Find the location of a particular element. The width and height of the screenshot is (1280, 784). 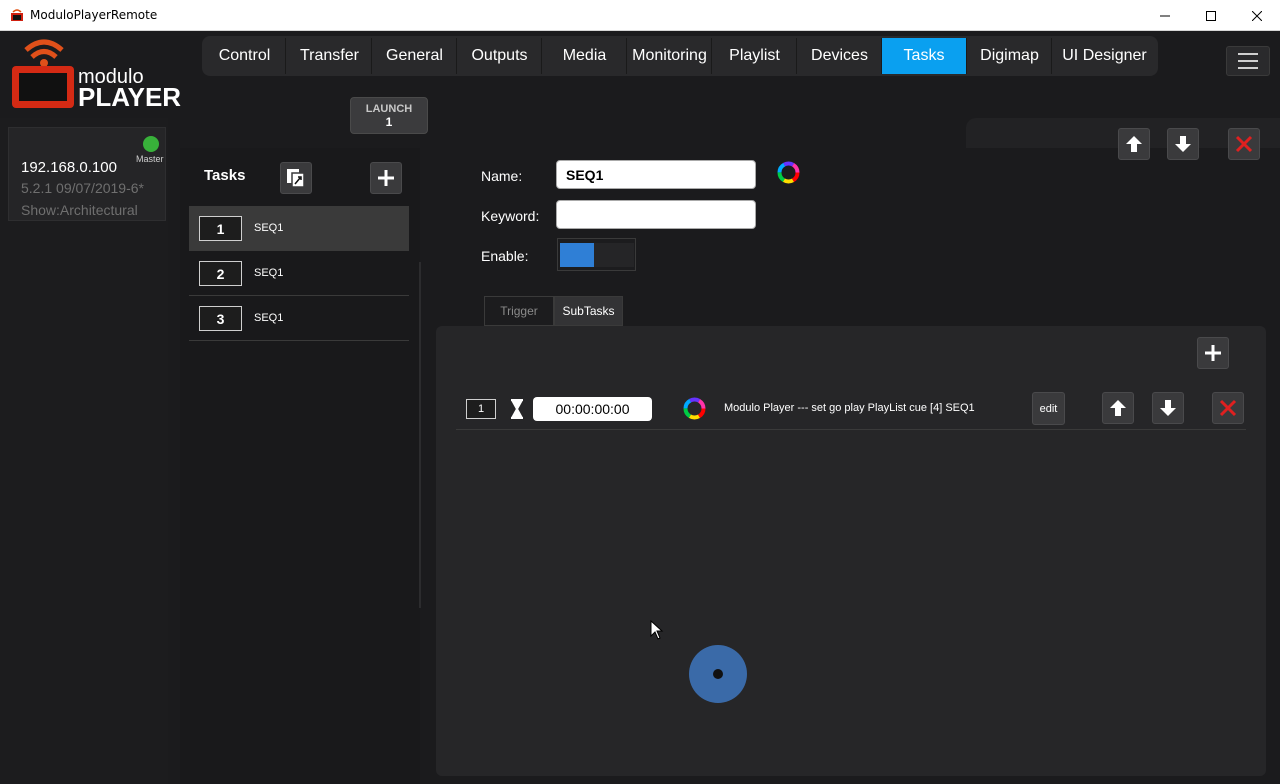

tab-tasks: Tasks is located at coordinates (924, 56).